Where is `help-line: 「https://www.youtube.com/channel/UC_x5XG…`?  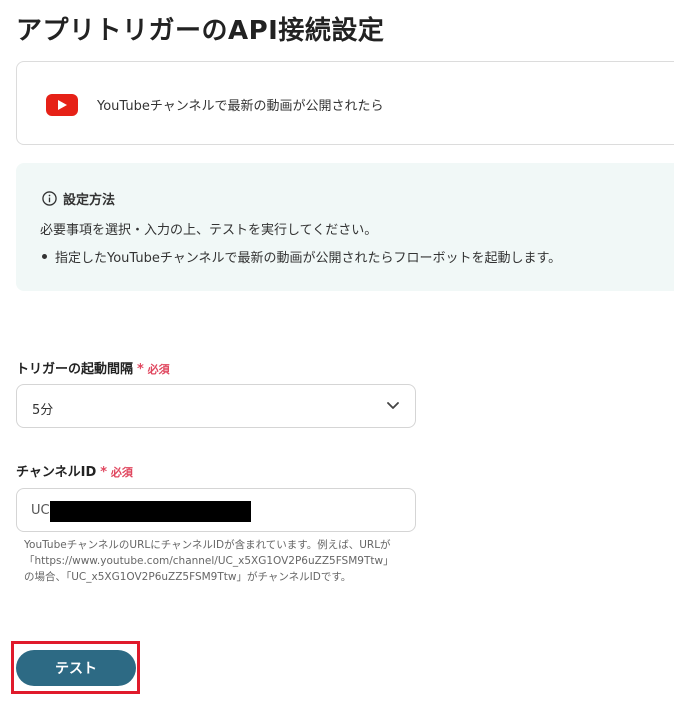
help-line: 「https://www.youtube.com/channel/UC_x5XG… is located at coordinates (209, 561).